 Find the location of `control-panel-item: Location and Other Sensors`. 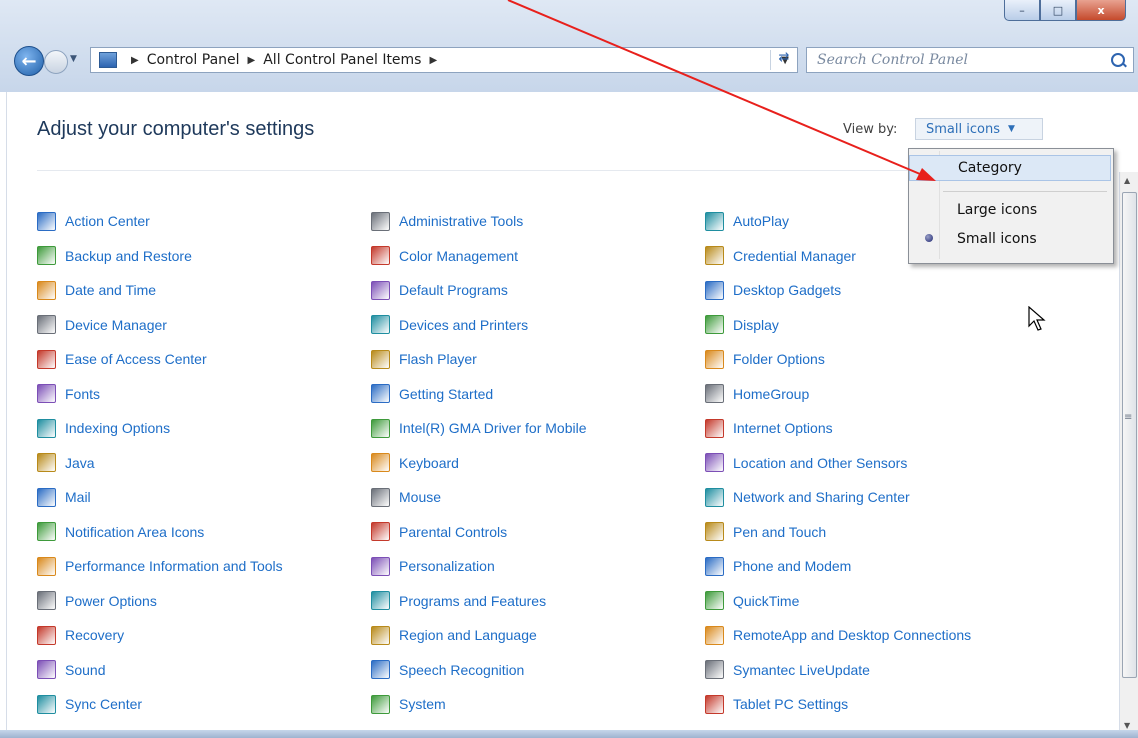

control-panel-item: Location and Other Sensors is located at coordinates (806, 463).